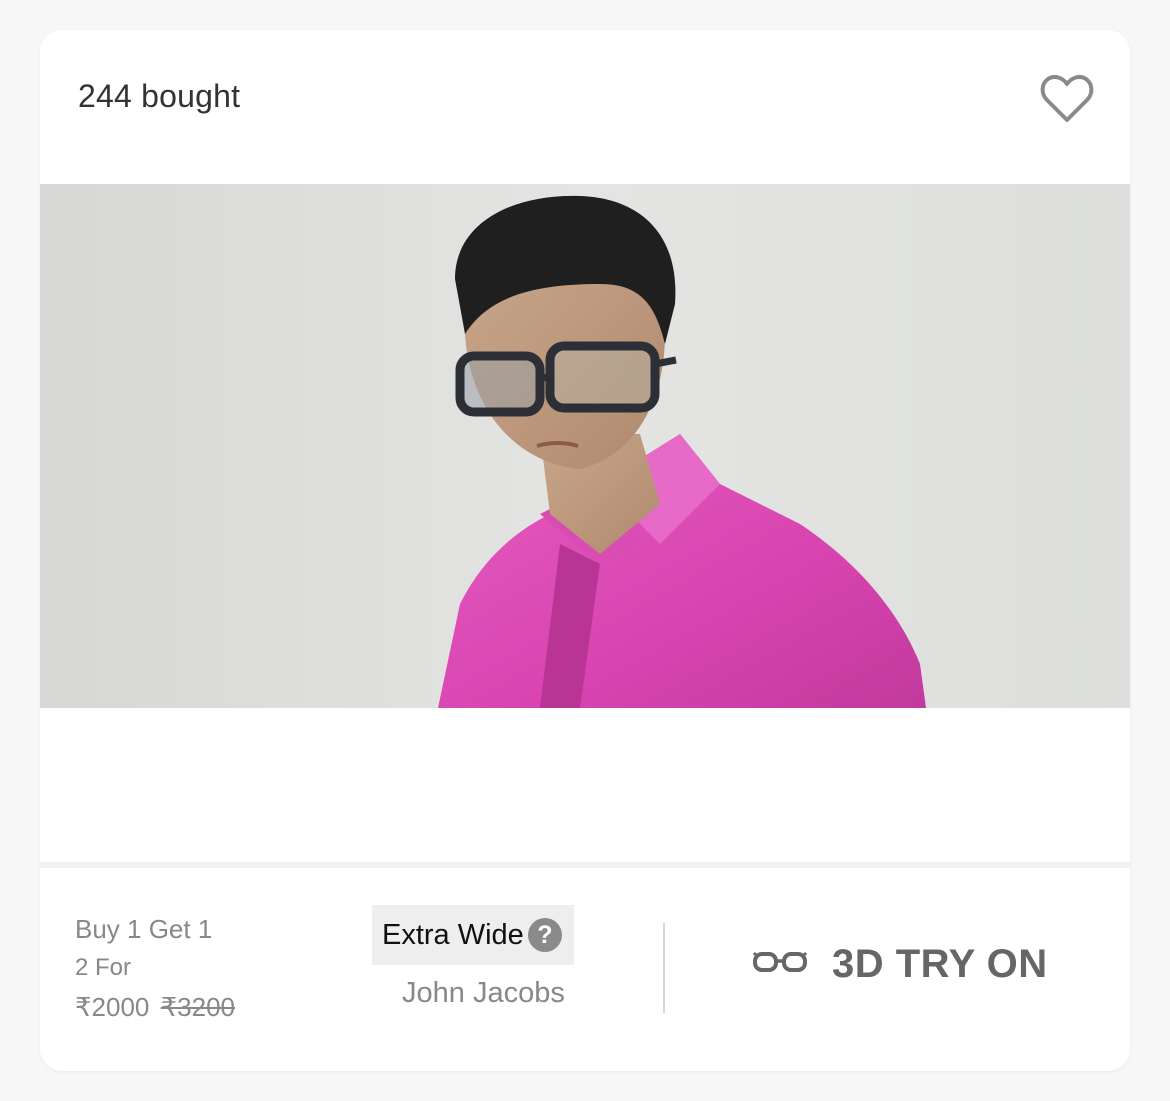 Image resolution: width=1170 pixels, height=1101 pixels. I want to click on frame-size-badge: Extra Wide ?, so click(473, 935).